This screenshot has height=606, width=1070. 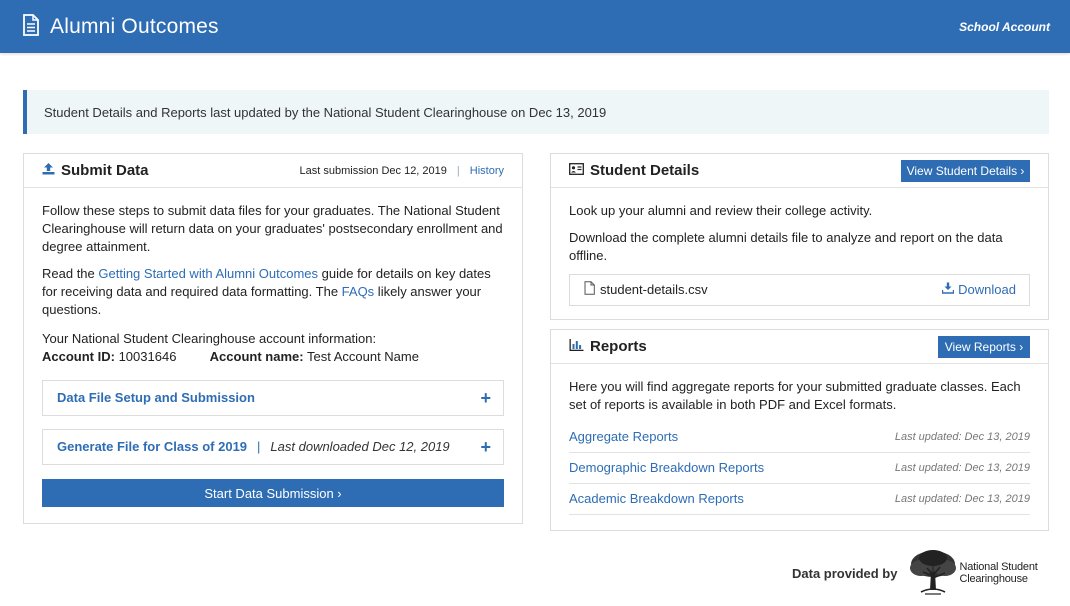 I want to click on submission-meta: Last submission Dec 12, 2019 | History, so click(x=402, y=171).